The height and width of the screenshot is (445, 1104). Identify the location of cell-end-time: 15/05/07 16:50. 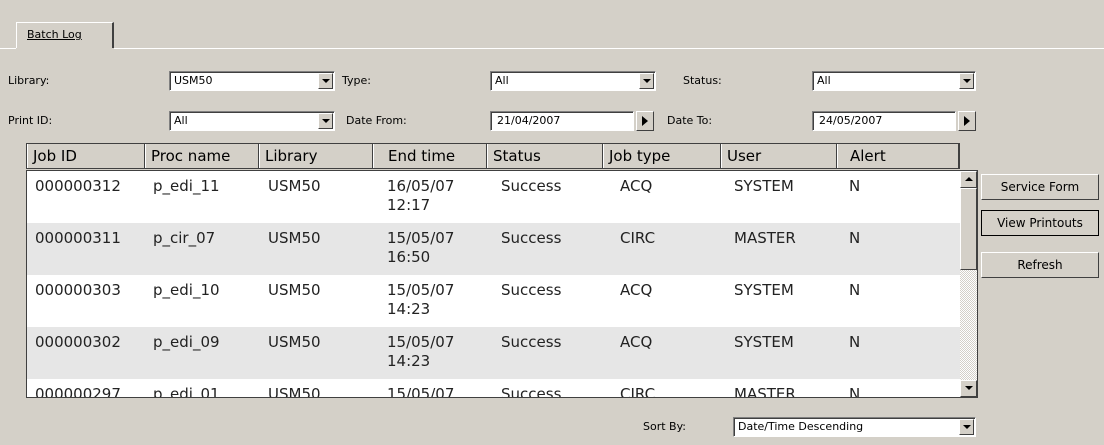
(420, 248).